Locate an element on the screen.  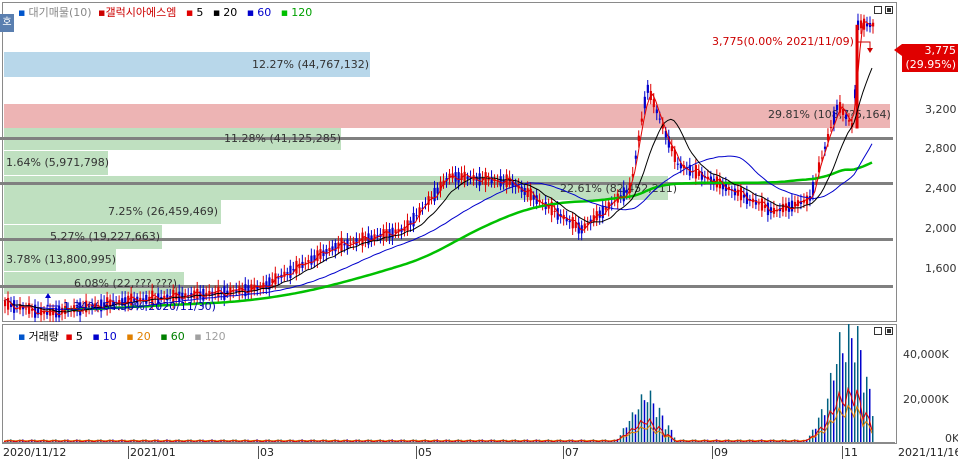
maximize-price-button is located at coordinates (889, 10).